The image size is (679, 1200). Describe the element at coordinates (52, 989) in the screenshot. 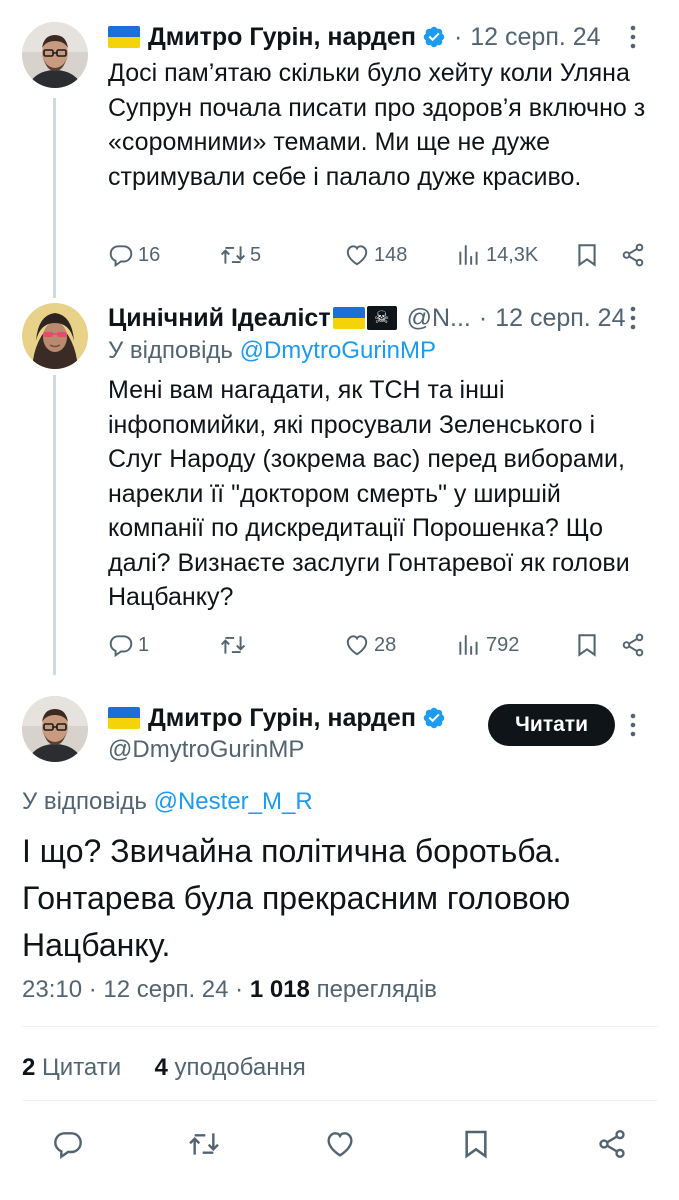

I see `tweet-time: 23:10` at that location.